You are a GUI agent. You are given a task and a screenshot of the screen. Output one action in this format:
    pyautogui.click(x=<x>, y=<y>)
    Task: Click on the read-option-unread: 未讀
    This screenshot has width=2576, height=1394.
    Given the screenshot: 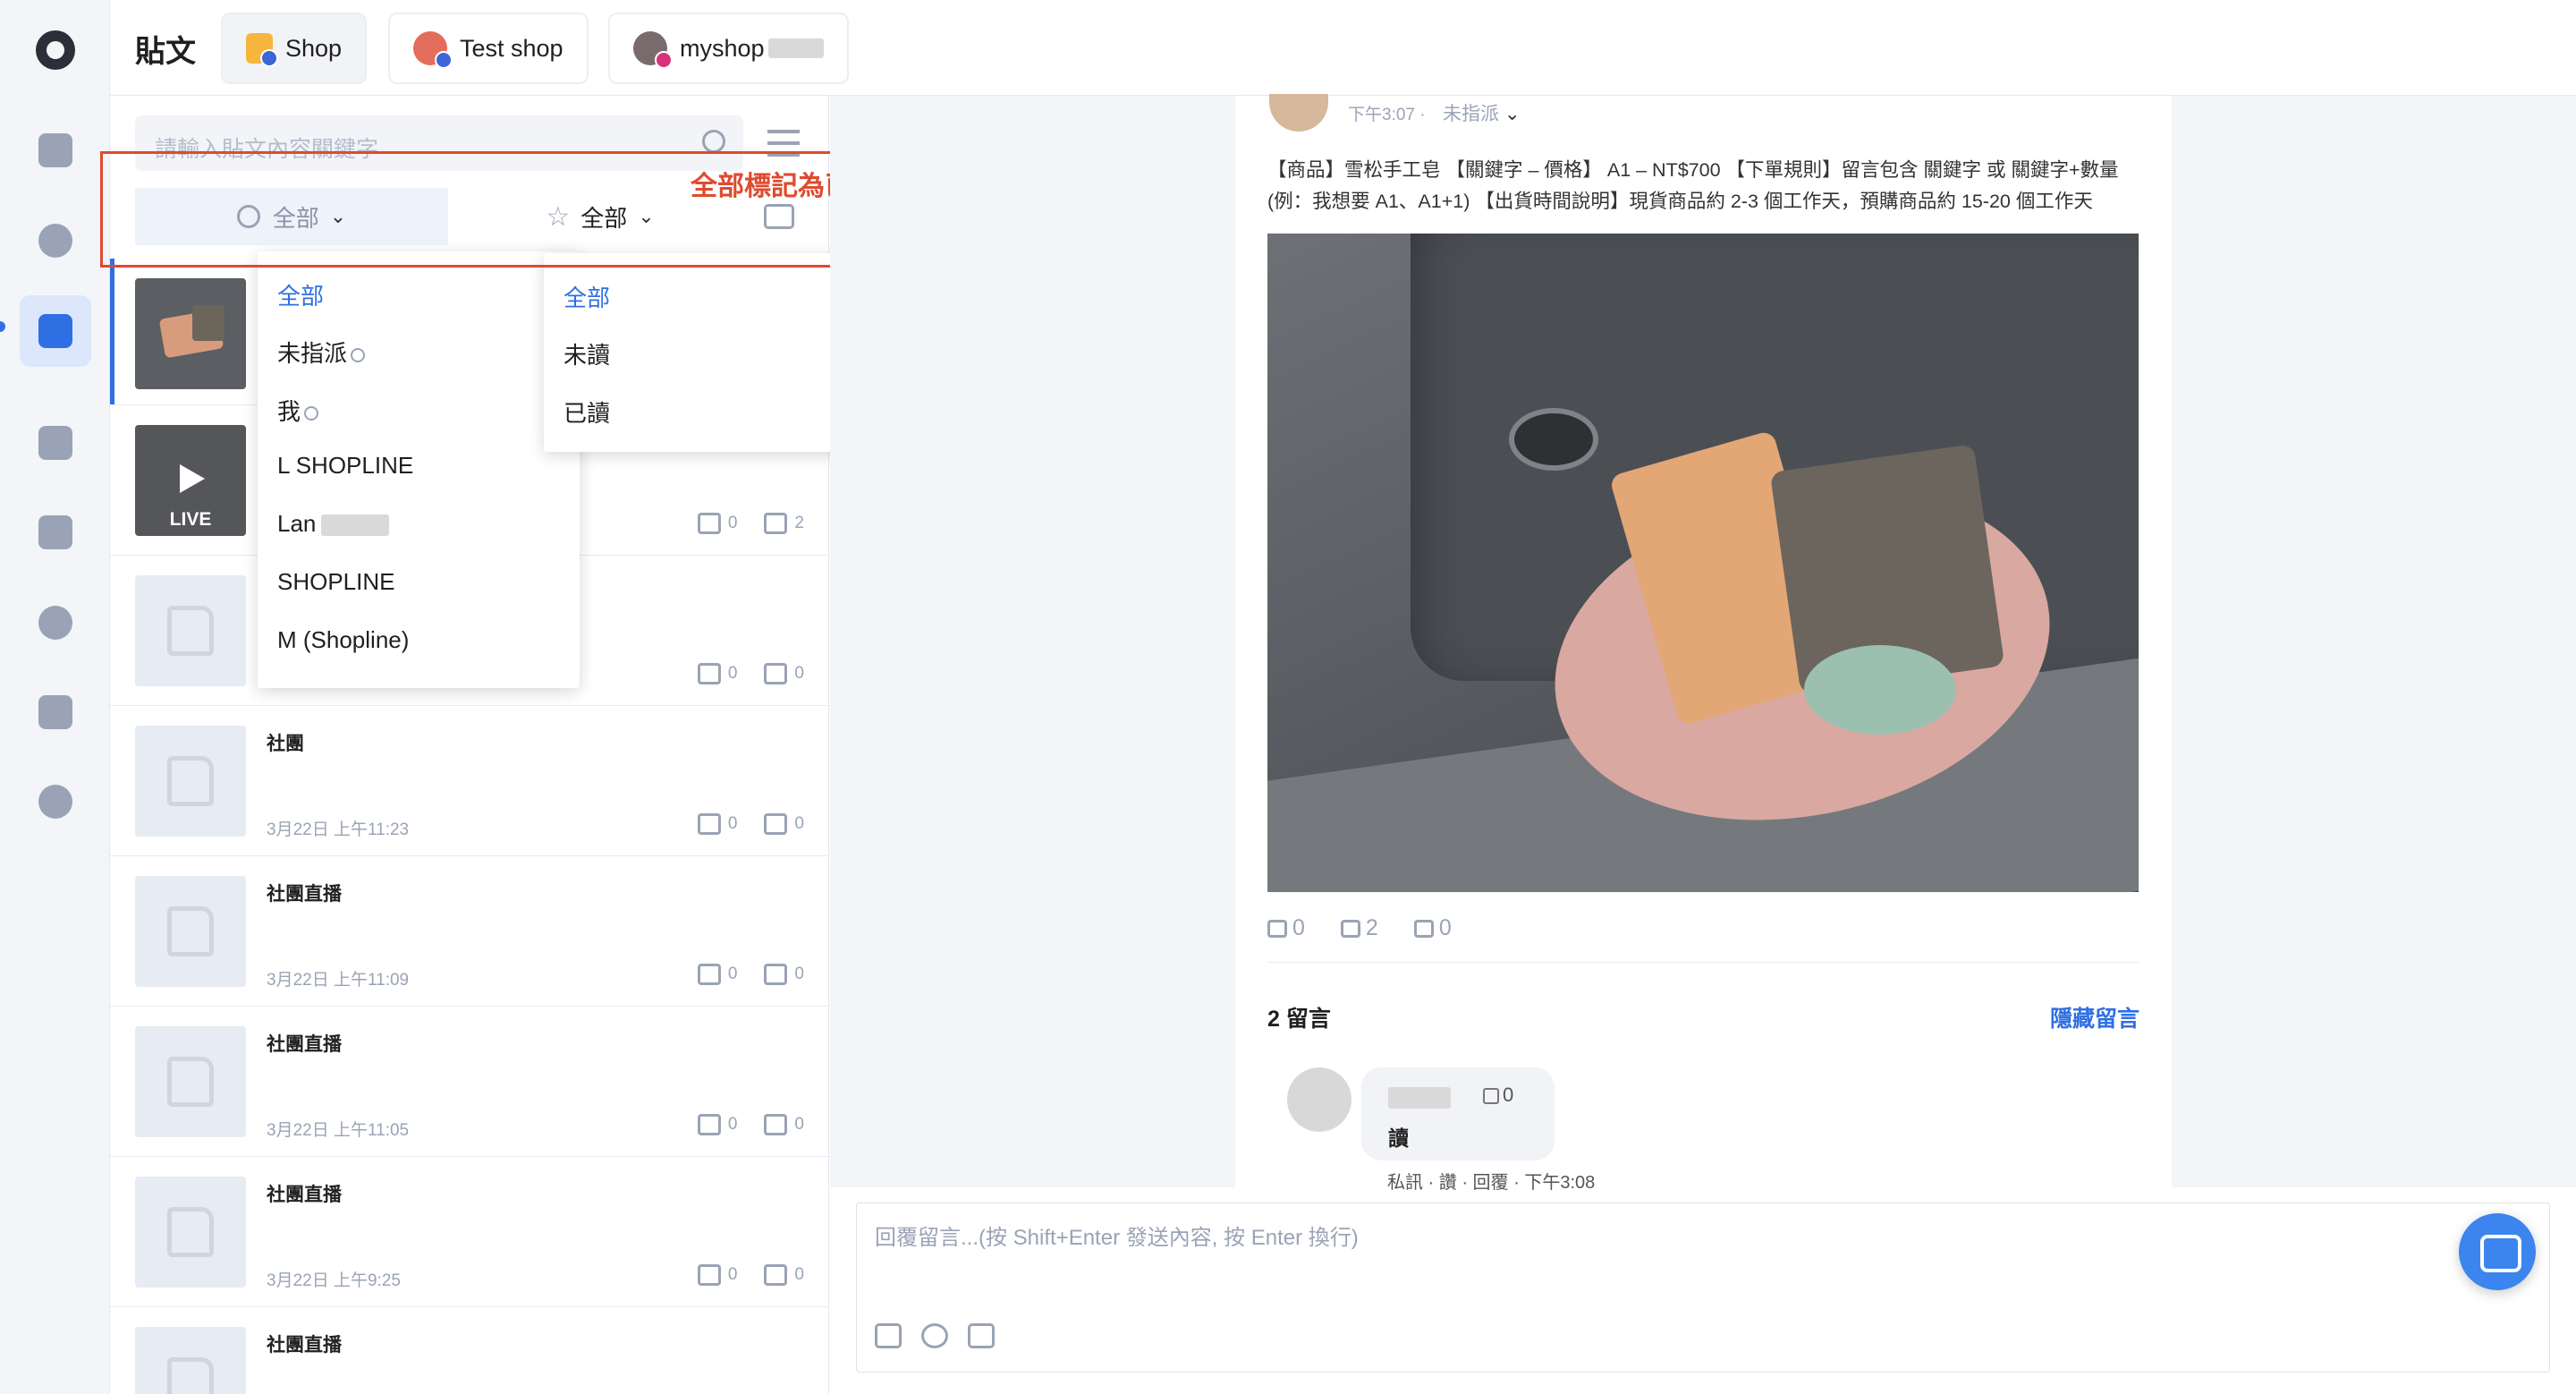 What is the action you would take?
    pyautogui.click(x=587, y=354)
    